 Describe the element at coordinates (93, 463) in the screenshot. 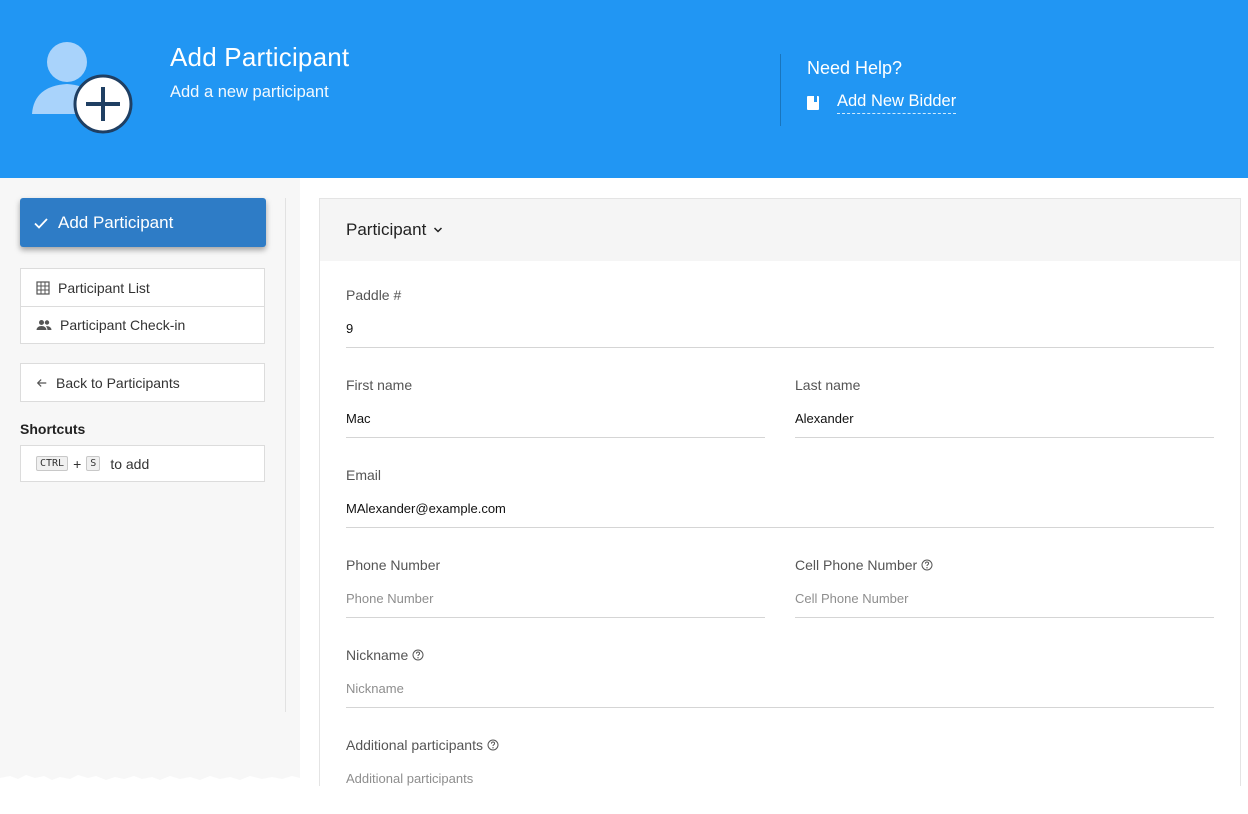

I see `kbd-s: S` at that location.